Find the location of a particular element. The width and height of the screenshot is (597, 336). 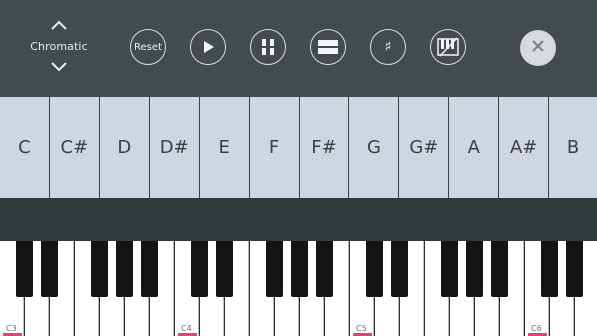

keyboard-settings-button is located at coordinates (448, 47).